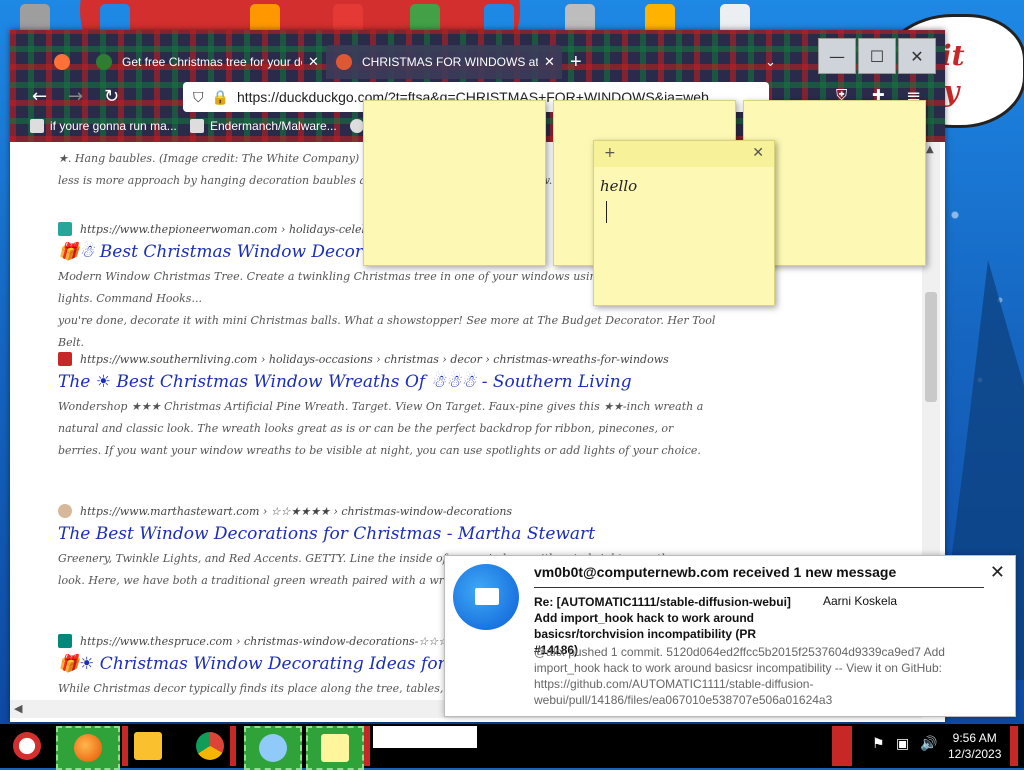 The width and height of the screenshot is (1024, 770). I want to click on network-icon: ▣, so click(902, 744).